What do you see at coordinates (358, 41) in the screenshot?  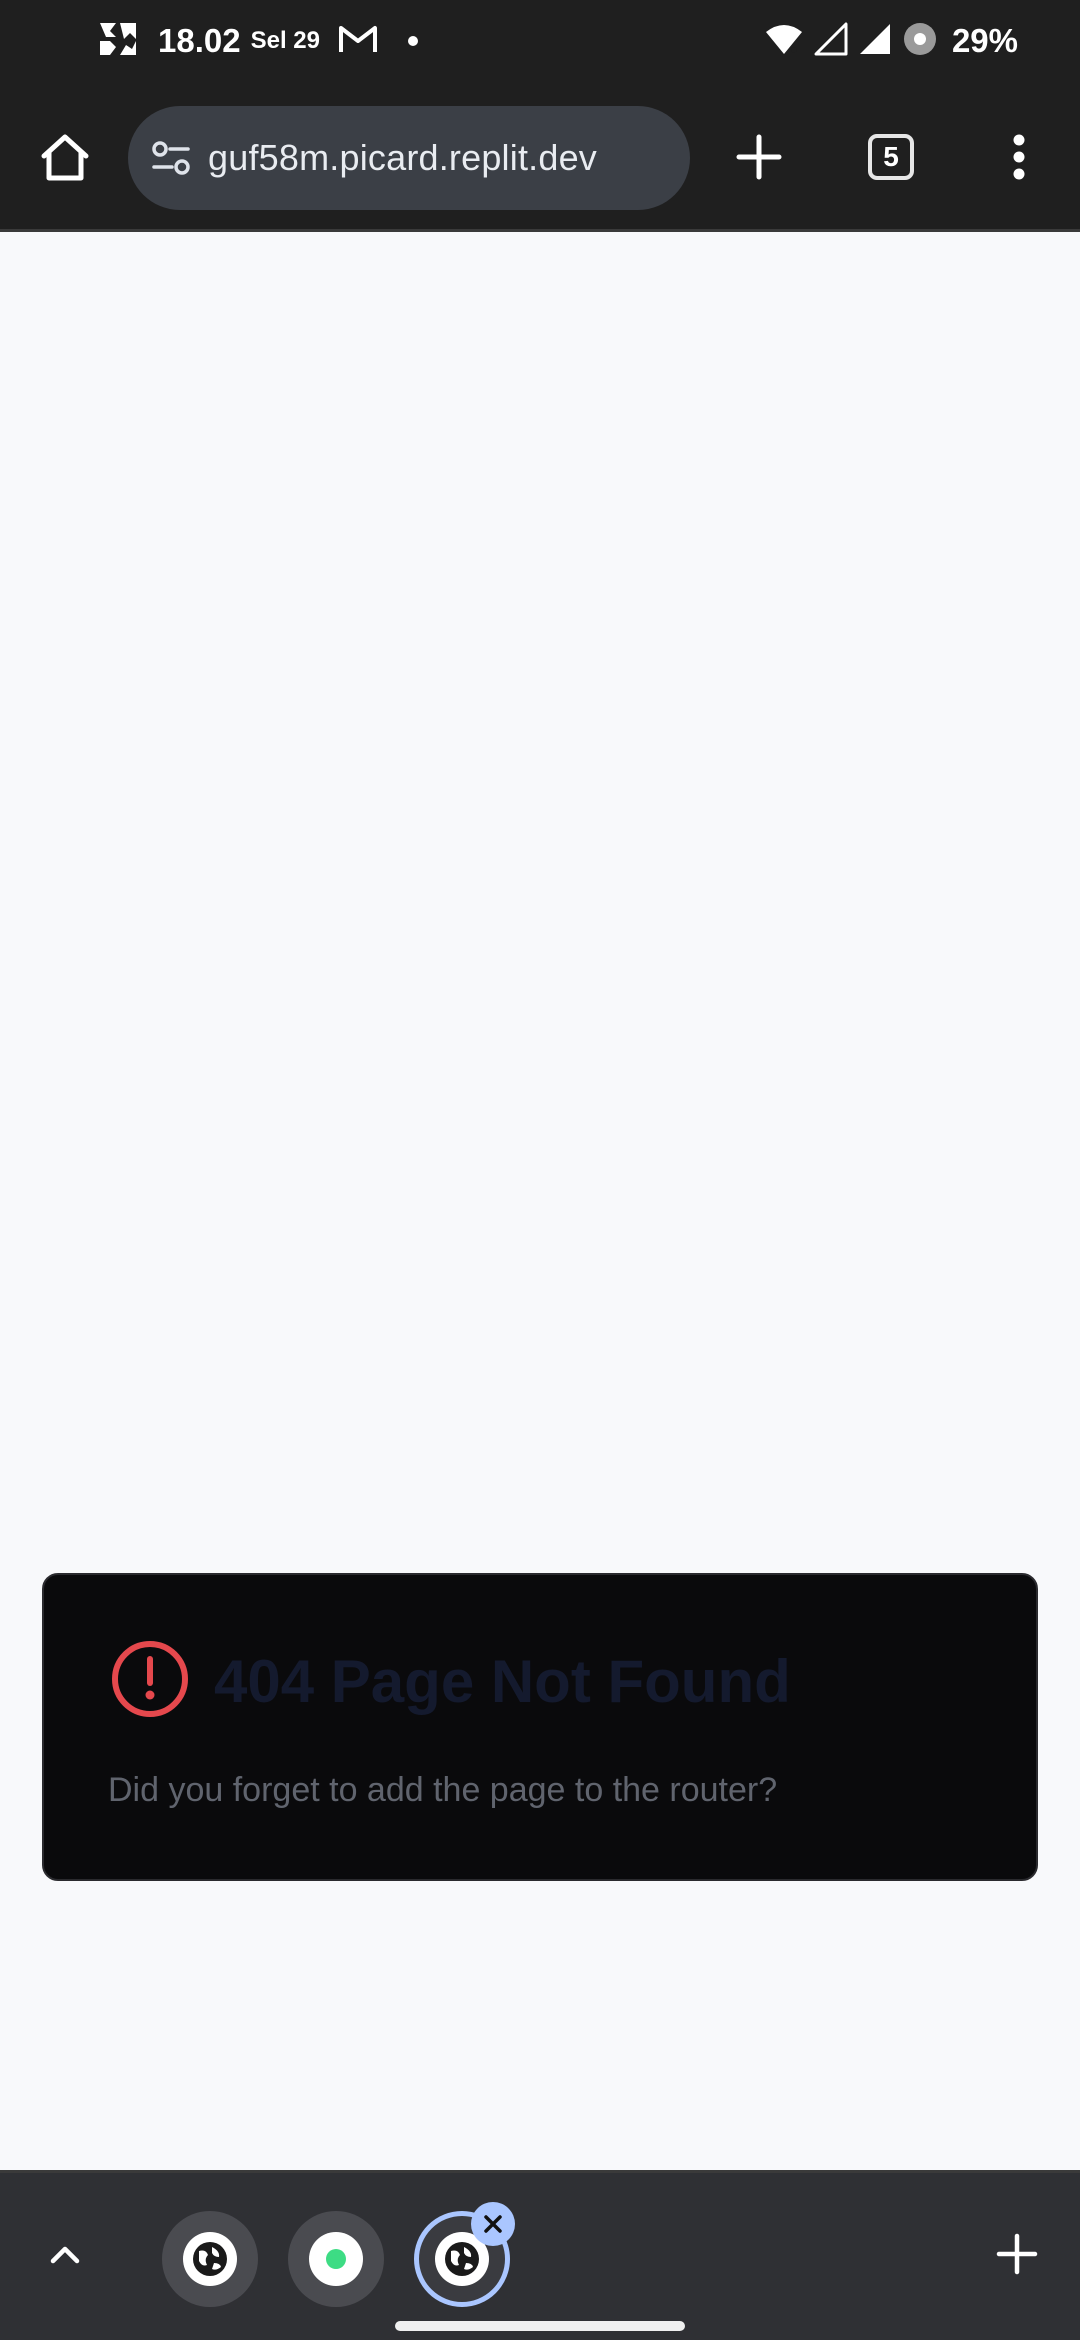 I see `gmail-icon` at bounding box center [358, 41].